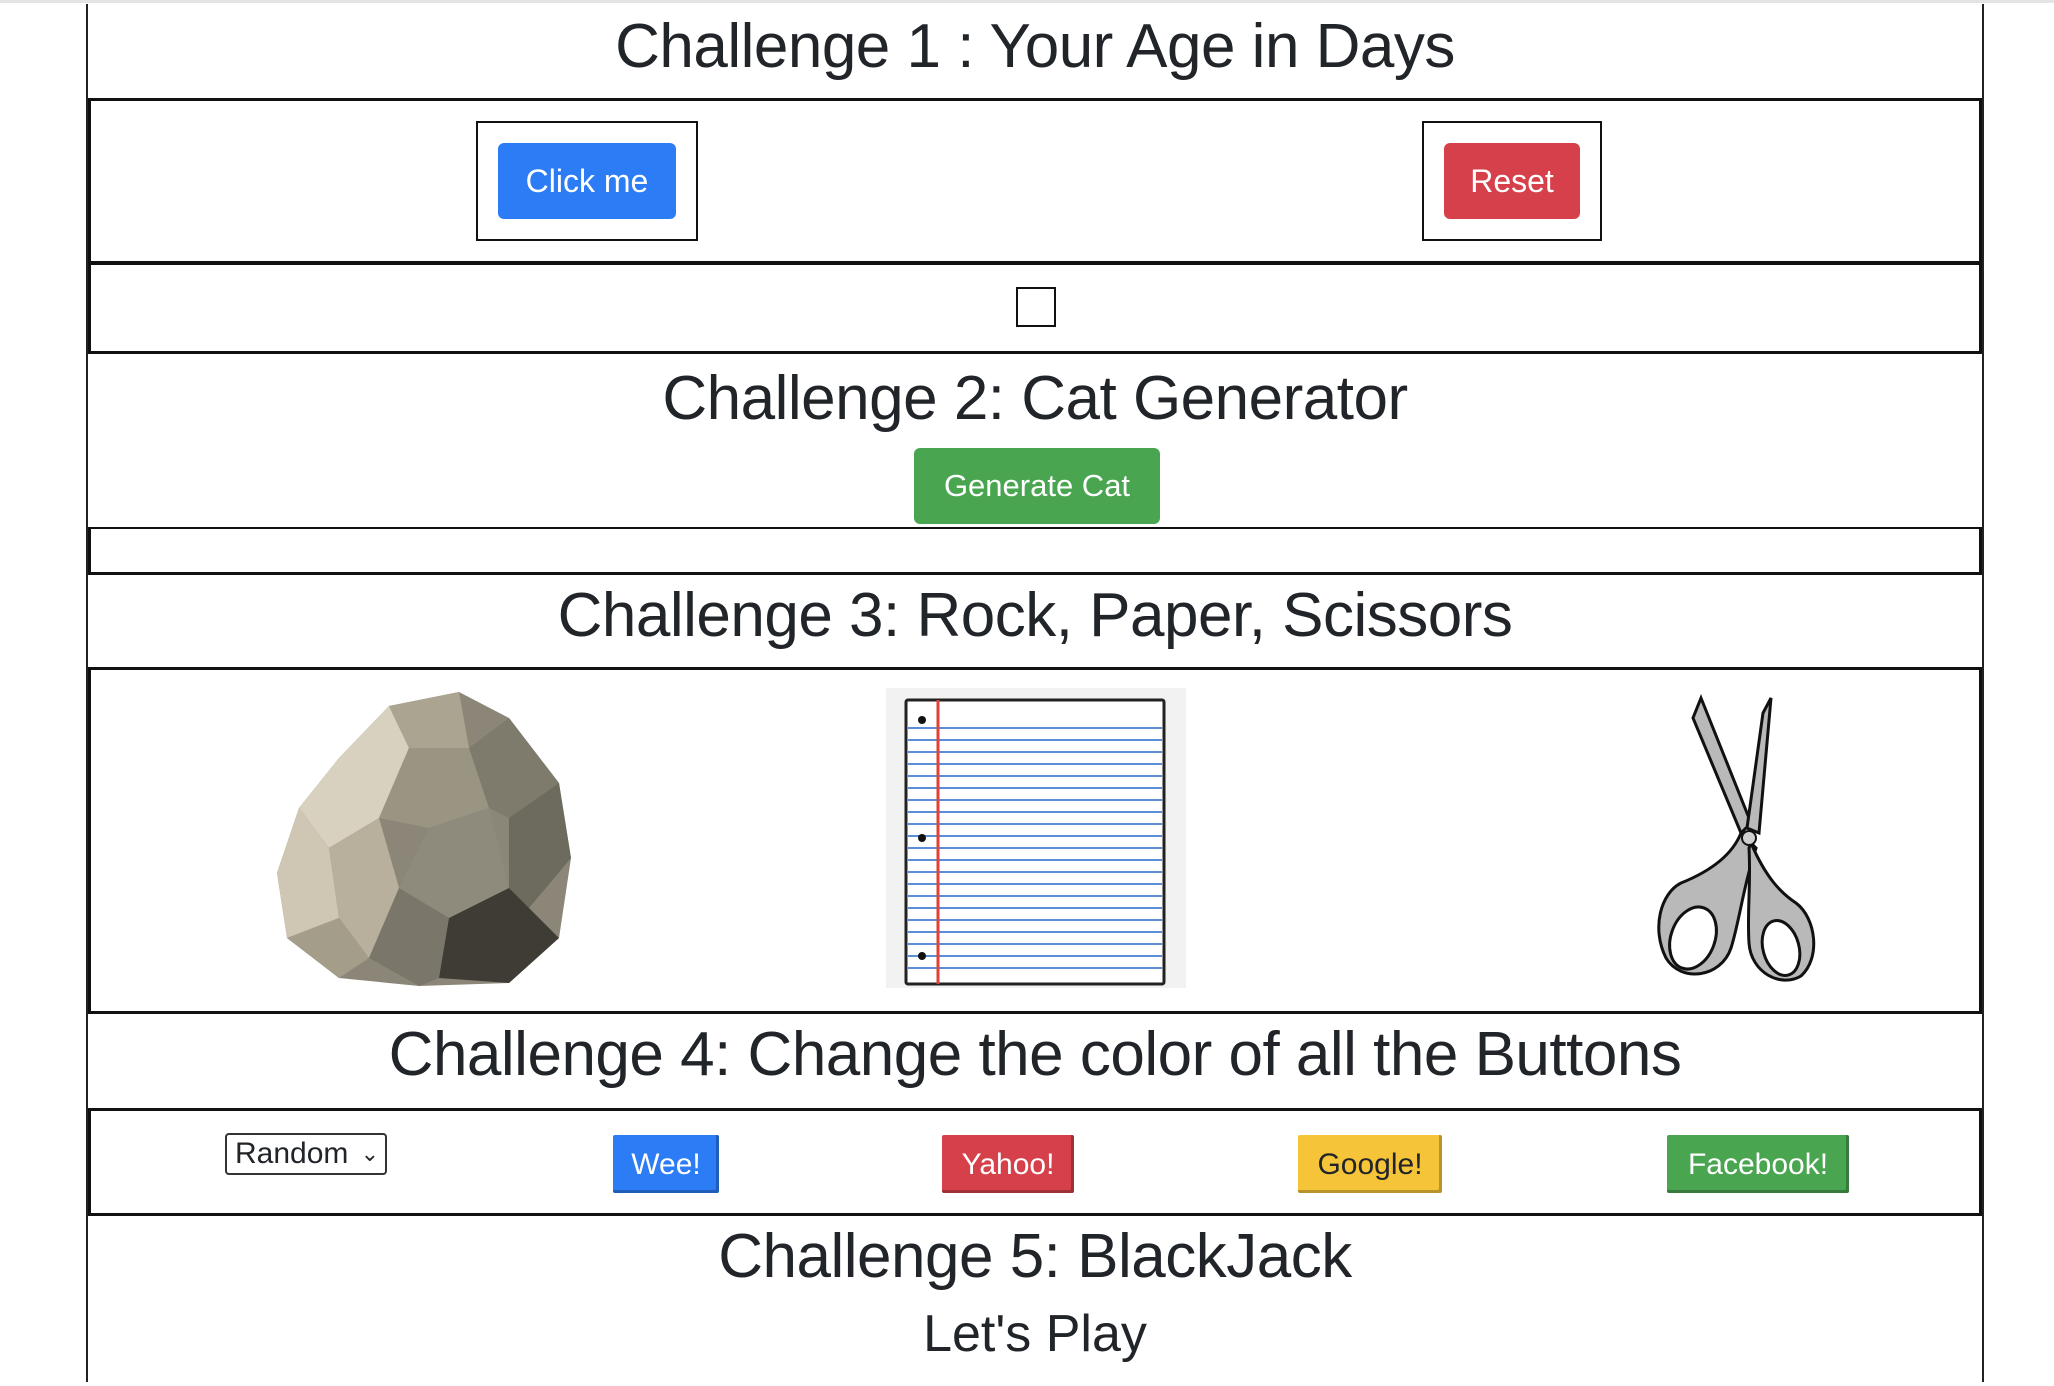  I want to click on color-select-value: Random, so click(292, 1153).